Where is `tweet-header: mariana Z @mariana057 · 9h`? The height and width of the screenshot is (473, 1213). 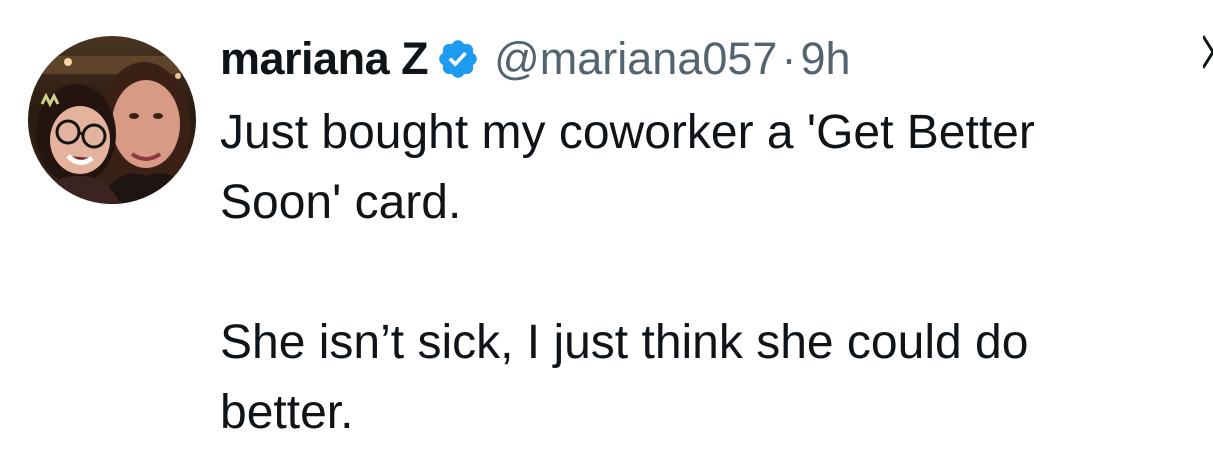
tweet-header: mariana Z @mariana057 · 9h is located at coordinates (707, 59).